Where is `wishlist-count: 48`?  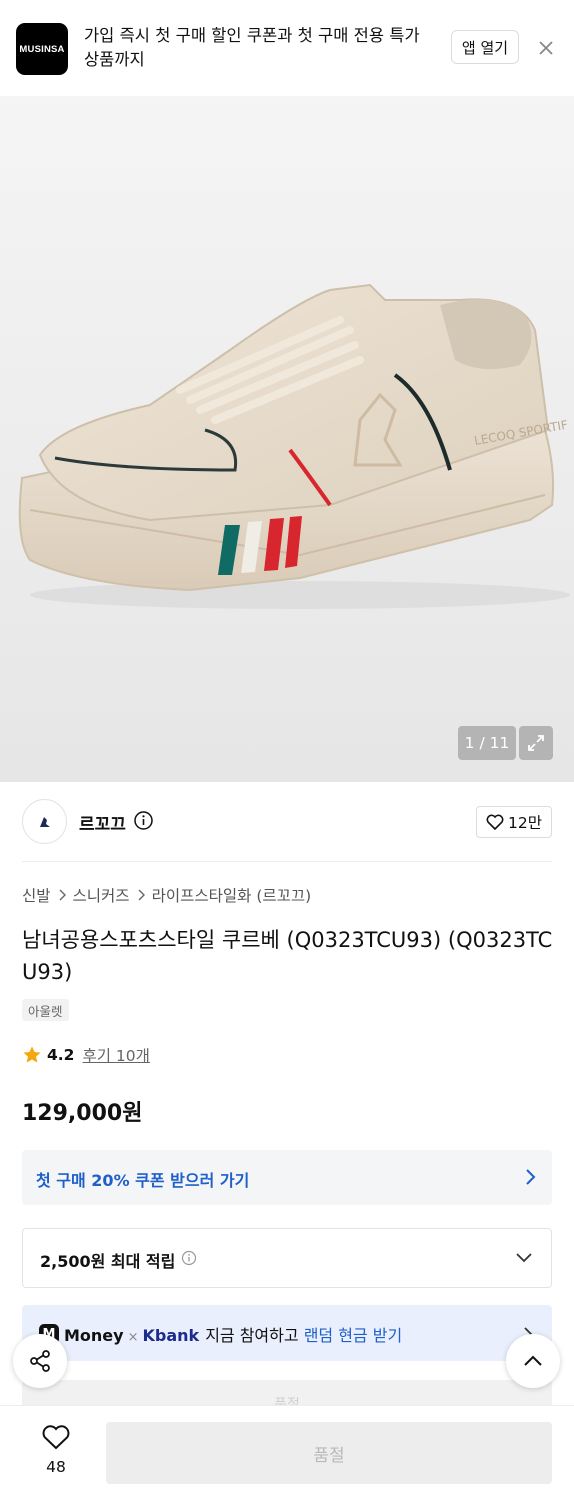
wishlist-count: 48 is located at coordinates (56, 1467).